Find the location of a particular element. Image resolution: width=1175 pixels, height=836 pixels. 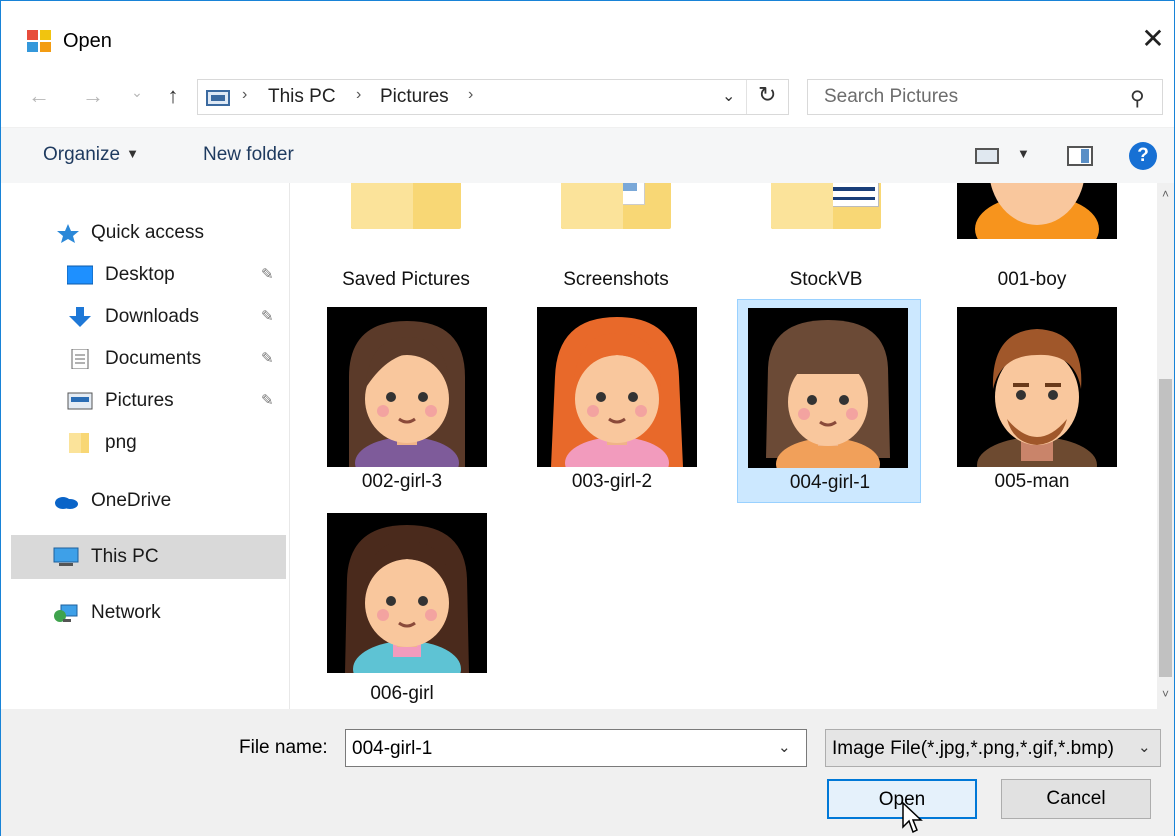

folder-with-document-icon is located at coordinates (826, 206).